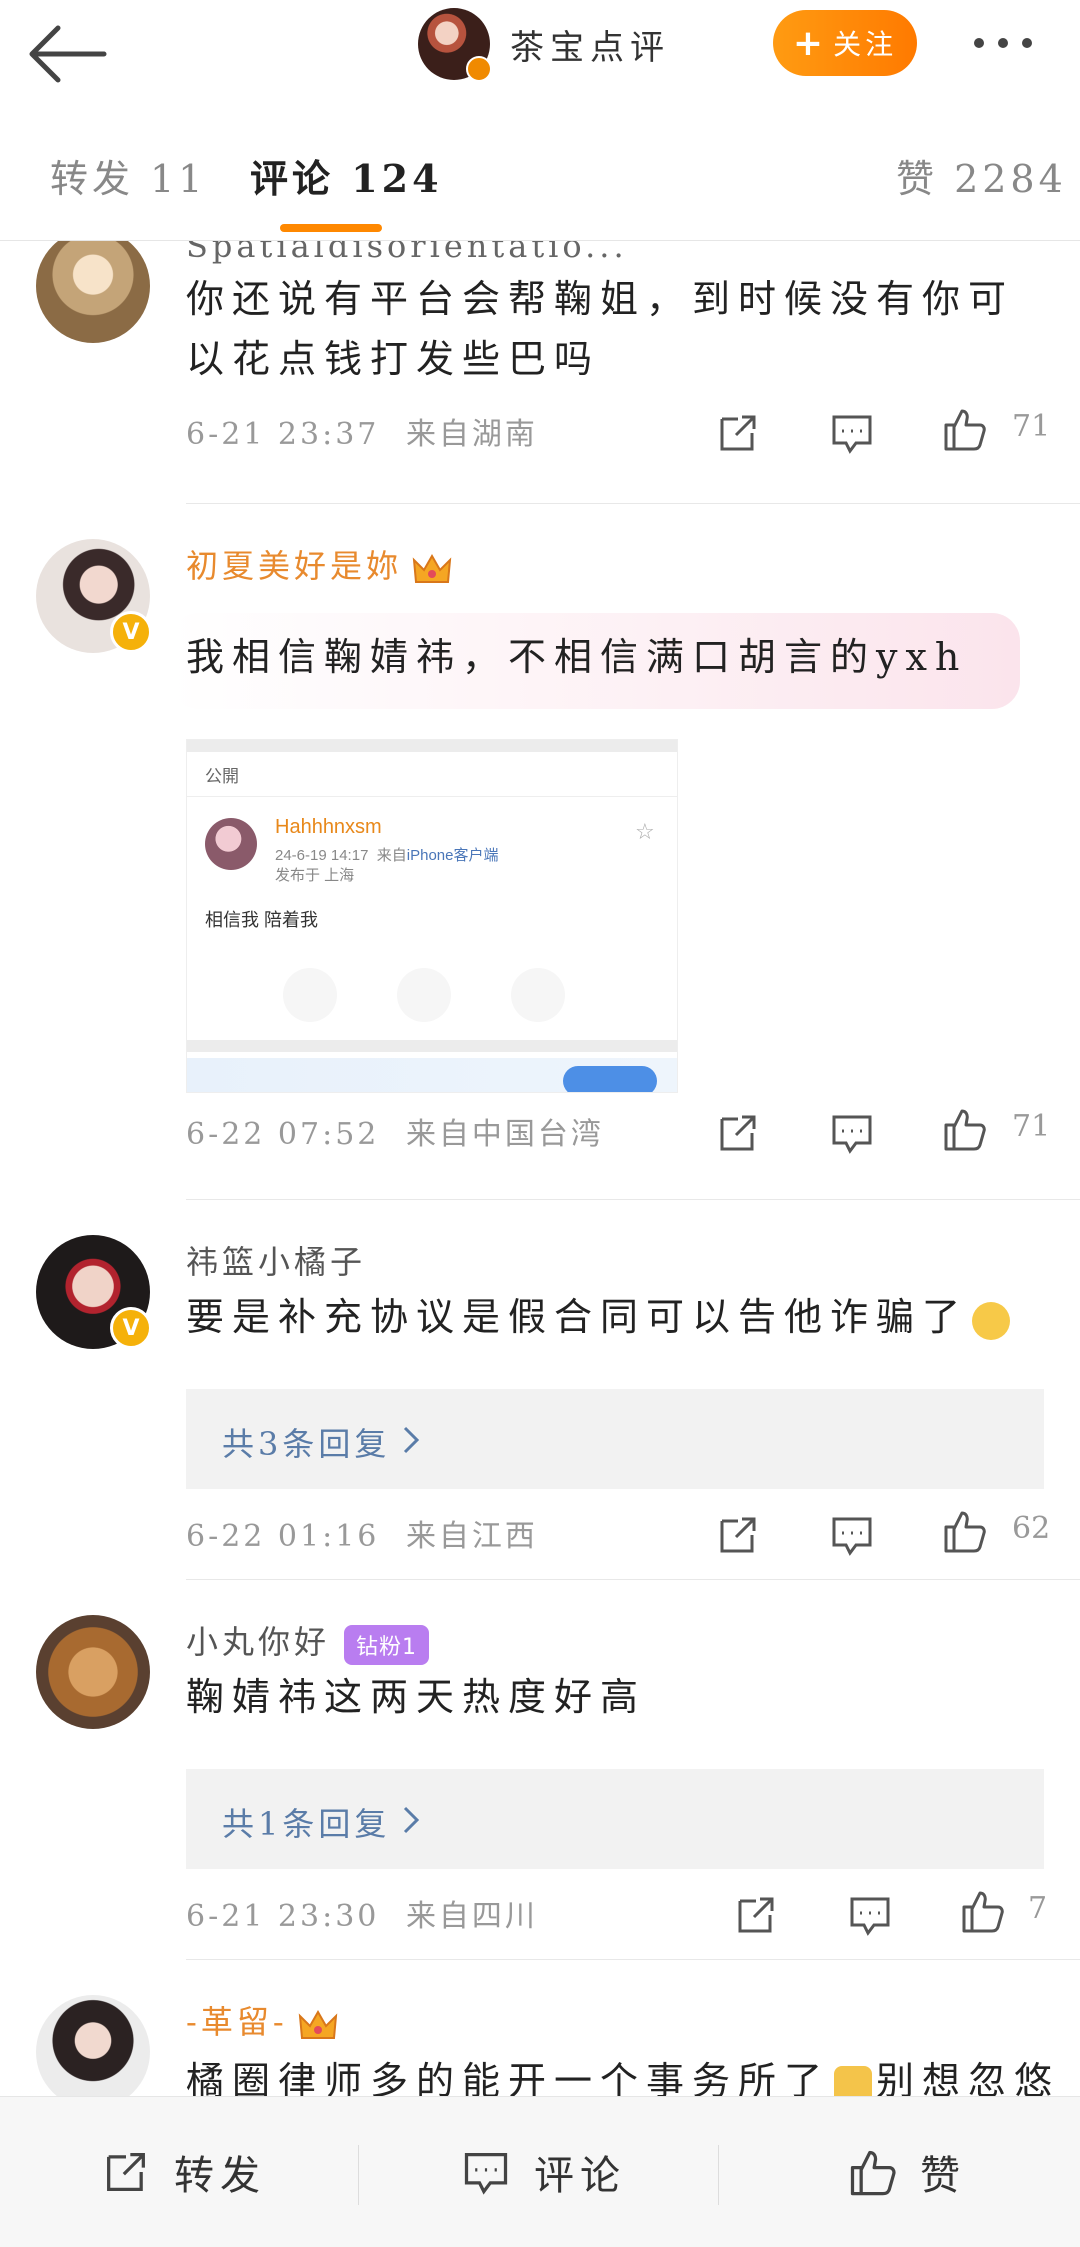 The height and width of the screenshot is (2247, 1080). What do you see at coordinates (471, 434) in the screenshot?
I see `comment-location: 来自湖南` at bounding box center [471, 434].